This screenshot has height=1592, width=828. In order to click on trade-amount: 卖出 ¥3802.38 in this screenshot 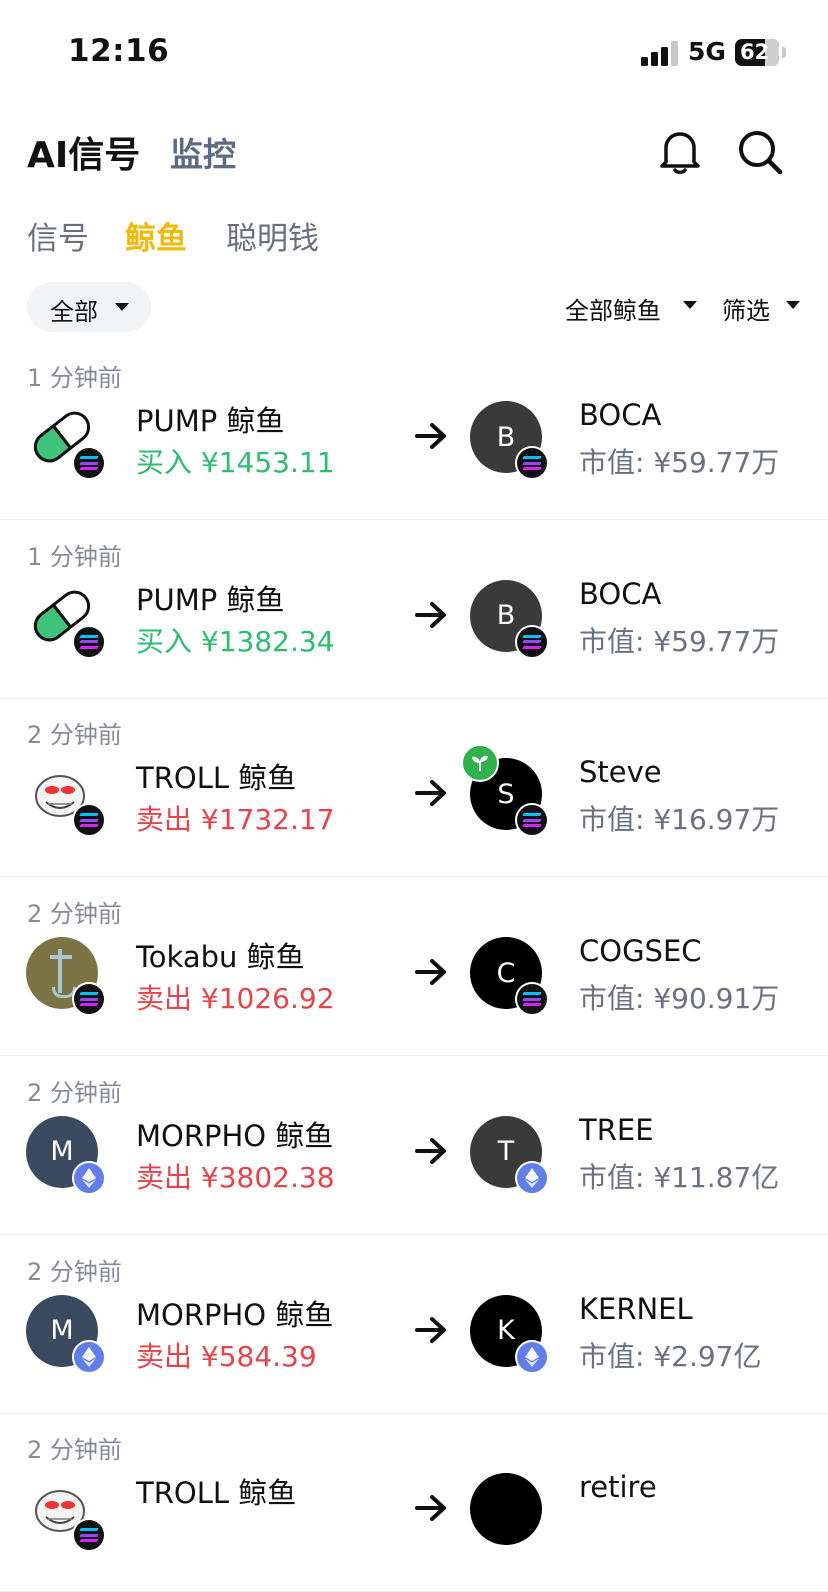, I will do `click(235, 1177)`.